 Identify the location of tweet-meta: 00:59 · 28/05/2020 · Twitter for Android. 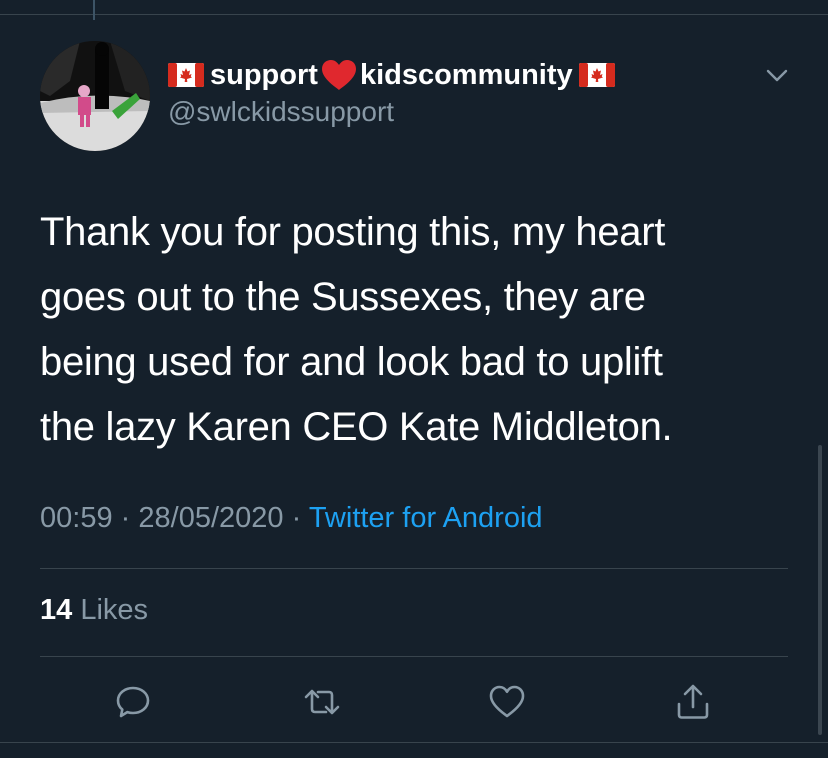
(291, 518).